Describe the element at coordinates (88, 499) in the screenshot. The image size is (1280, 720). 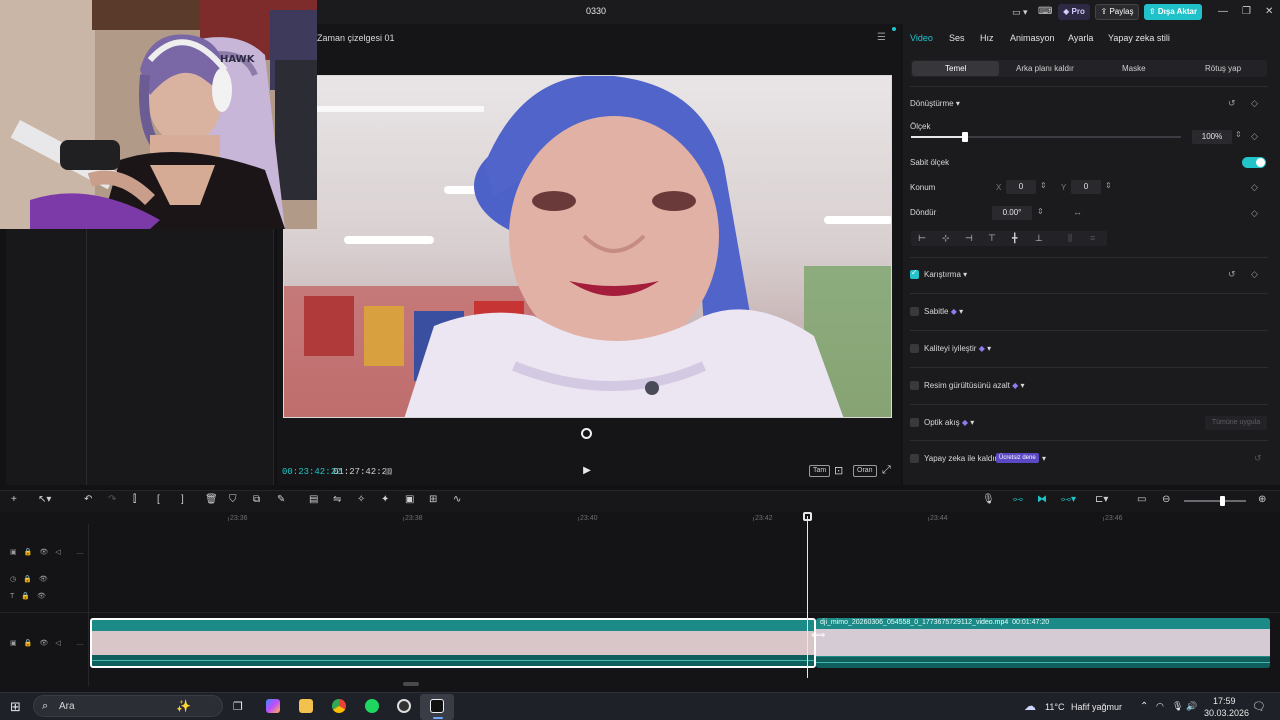
I see `undo-icon: ↶` at that location.